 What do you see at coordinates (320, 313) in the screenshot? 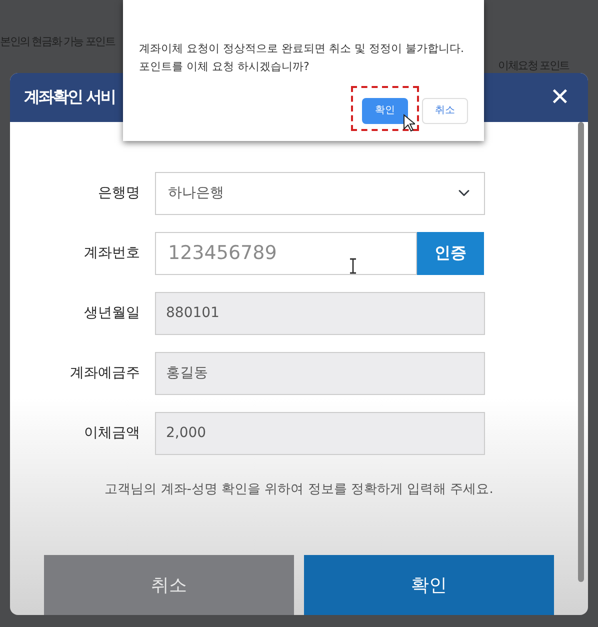
I see `readonly-field: 880101` at bounding box center [320, 313].